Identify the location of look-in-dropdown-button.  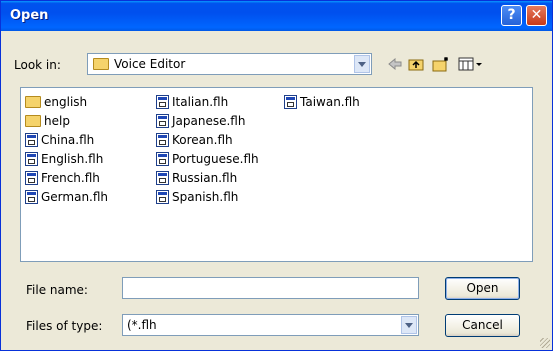
(362, 64).